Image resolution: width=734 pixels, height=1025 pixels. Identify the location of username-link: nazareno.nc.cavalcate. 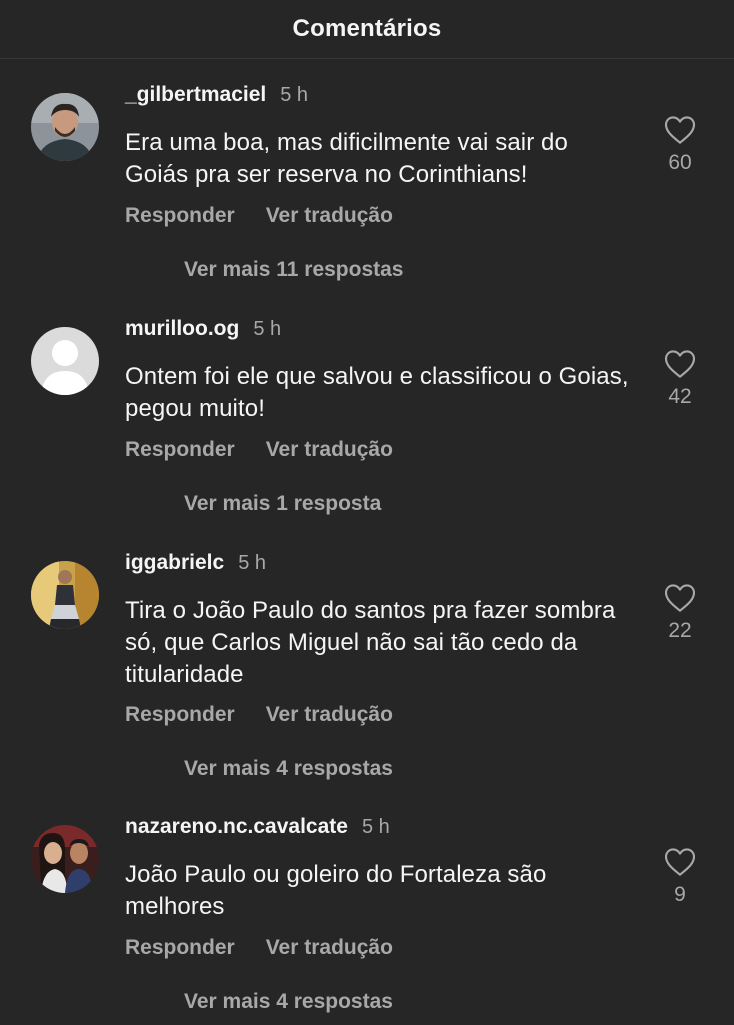
(236, 827).